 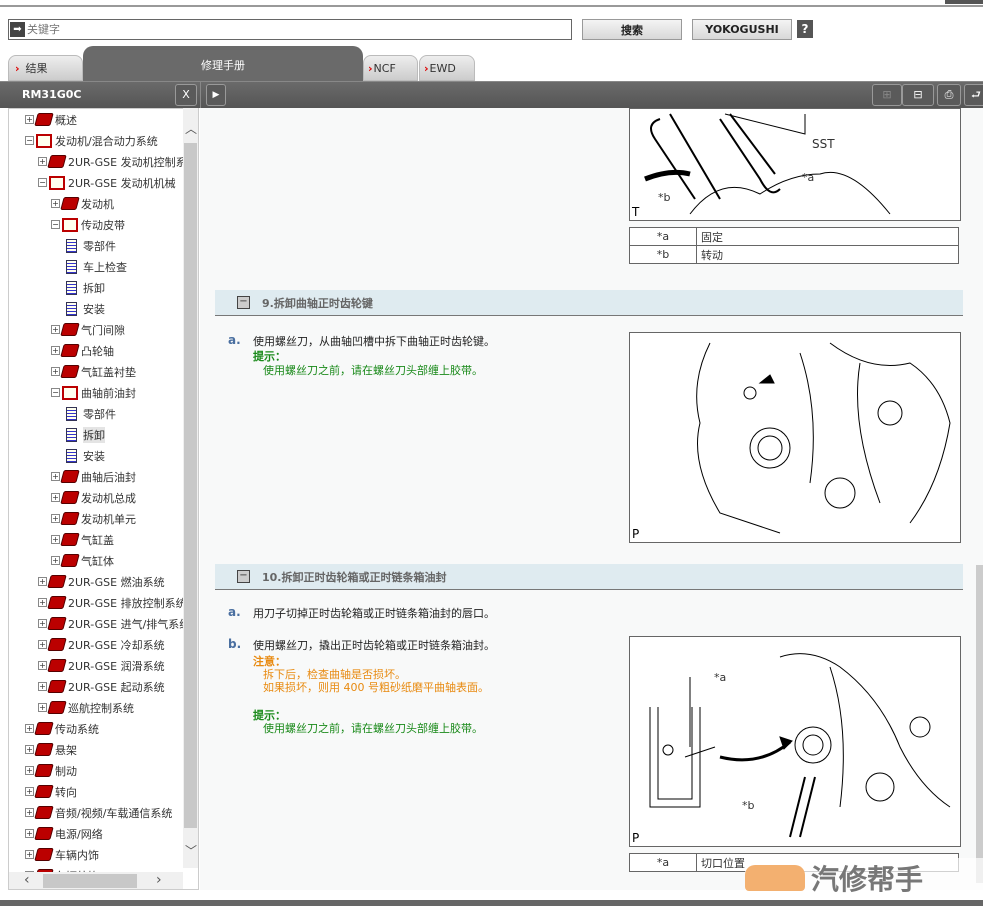 I want to click on help-icon: ?, so click(x=805, y=29).